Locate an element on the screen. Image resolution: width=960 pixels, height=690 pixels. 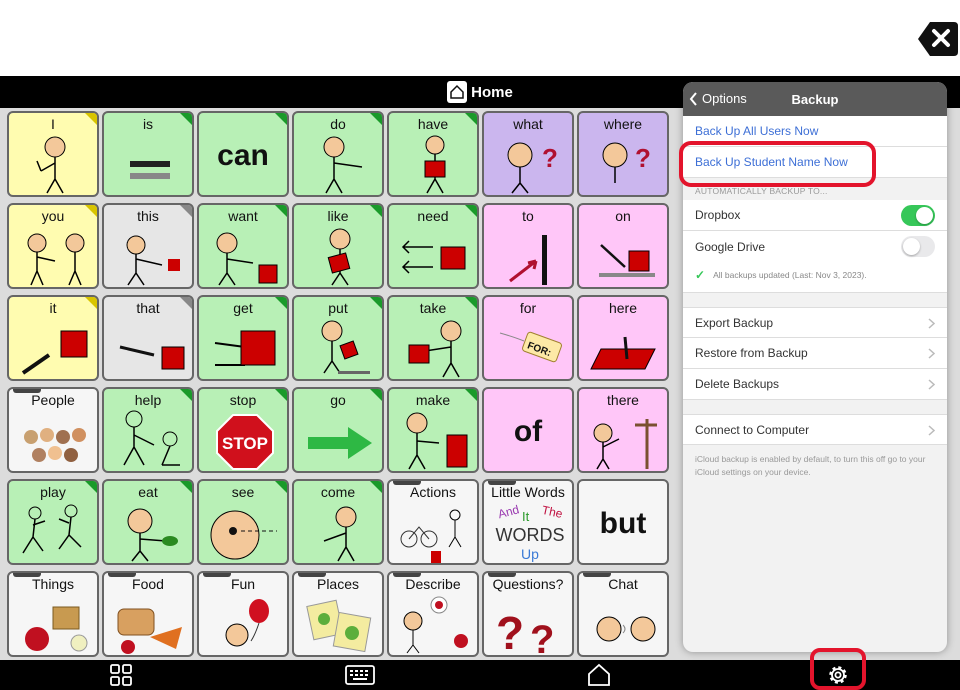
symbol-button-eat: eat is located at coordinates (148, 522).